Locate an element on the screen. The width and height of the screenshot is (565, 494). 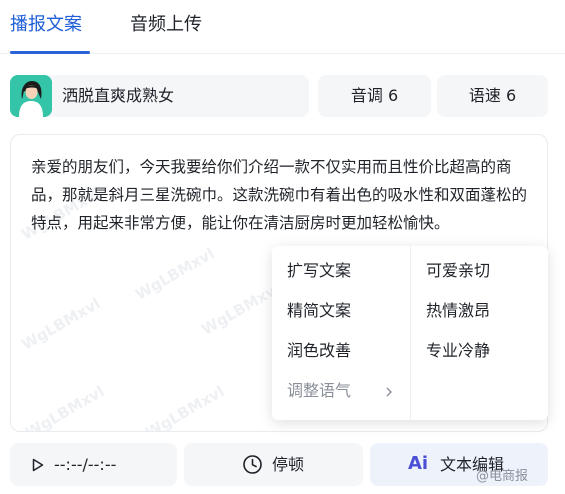
voice-avatar is located at coordinates (31, 96).